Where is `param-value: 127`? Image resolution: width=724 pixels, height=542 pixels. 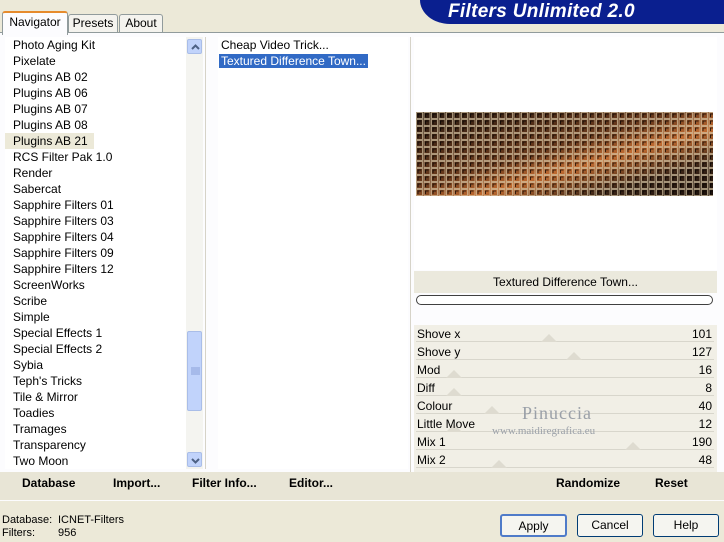 param-value: 127 is located at coordinates (701, 352).